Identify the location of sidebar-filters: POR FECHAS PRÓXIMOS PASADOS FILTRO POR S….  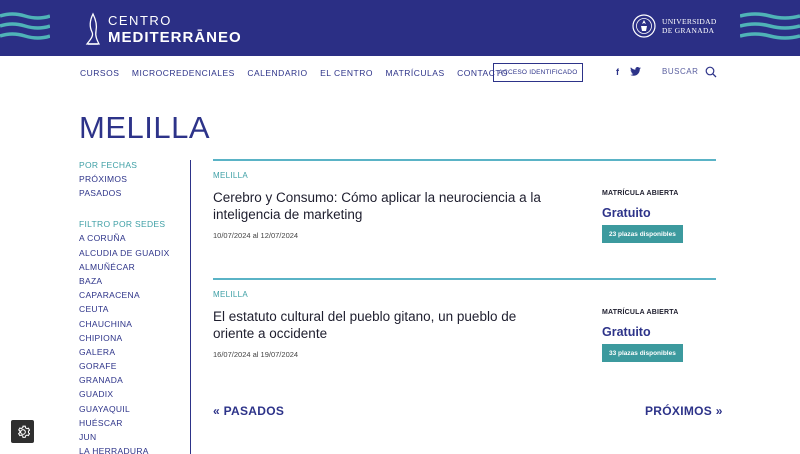
(135, 306).